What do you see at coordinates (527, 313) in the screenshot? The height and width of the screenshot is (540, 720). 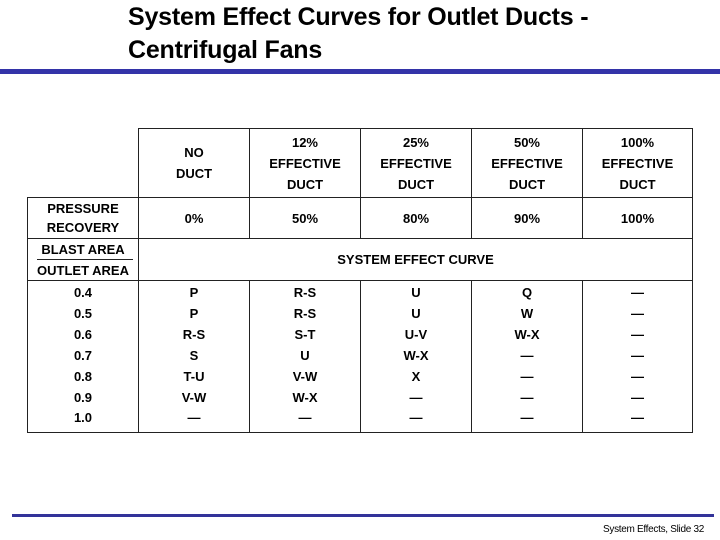 I see `curve-value: W` at bounding box center [527, 313].